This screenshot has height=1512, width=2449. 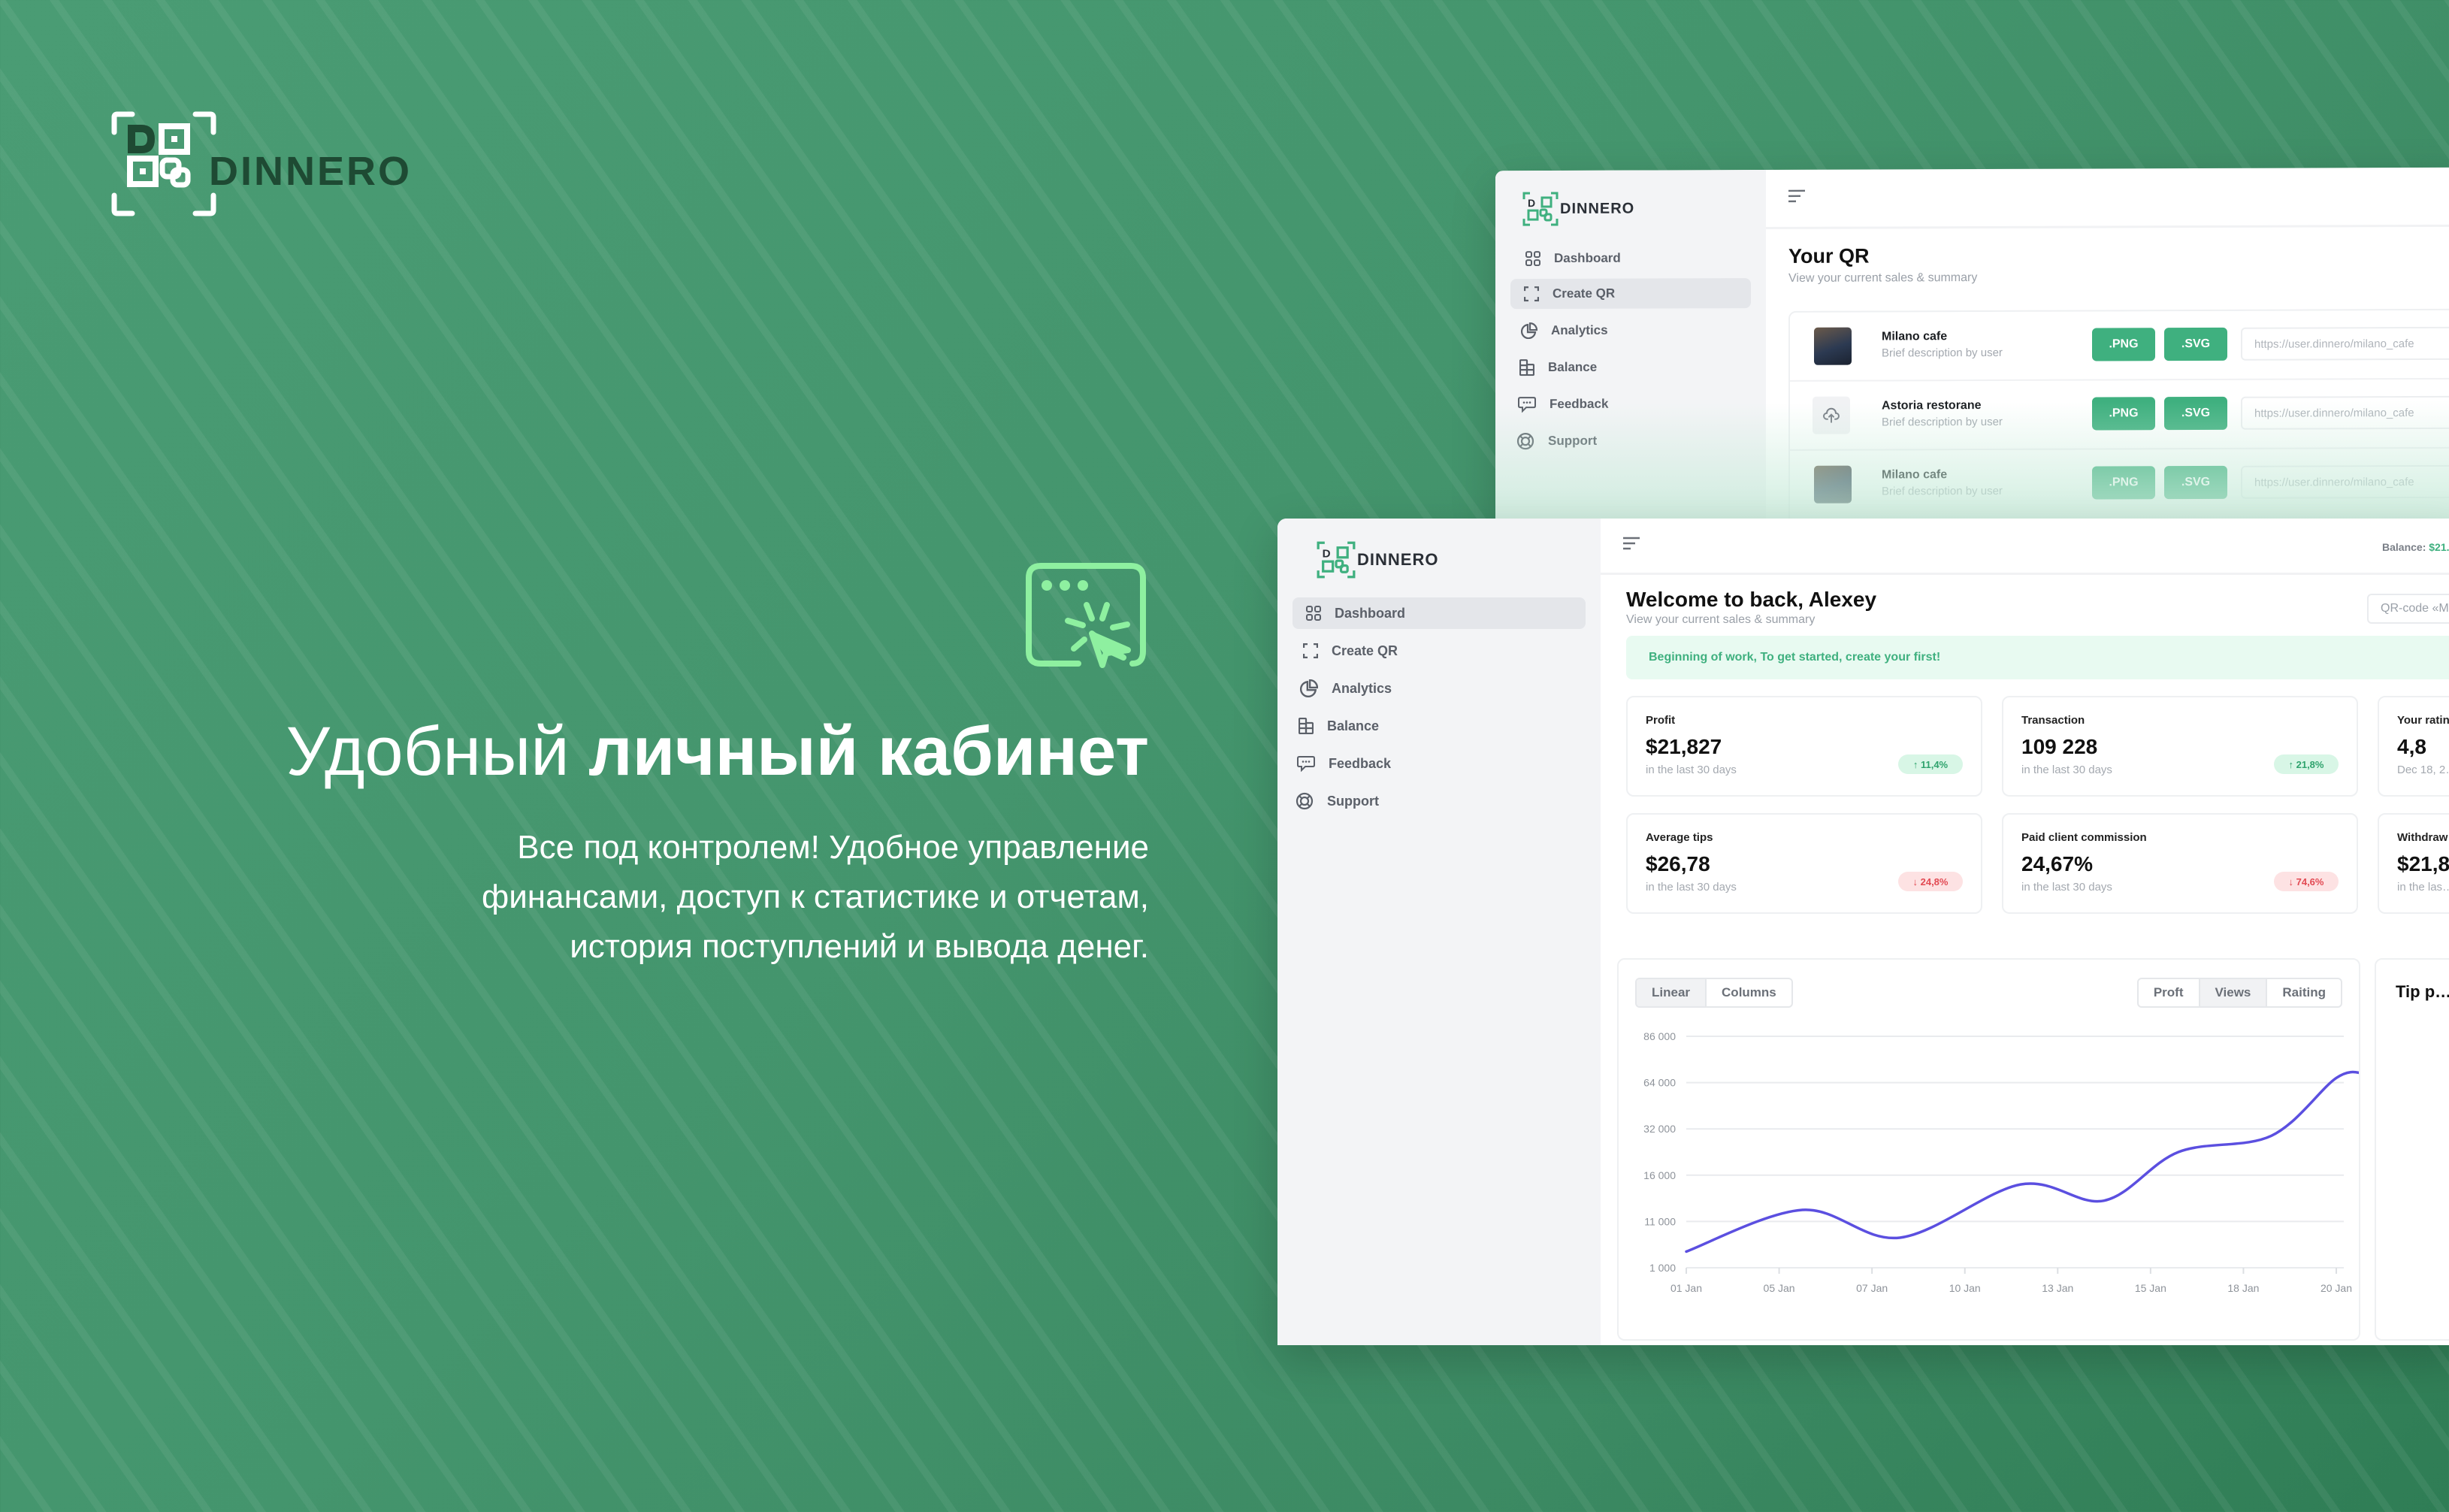 What do you see at coordinates (2337, 1288) in the screenshot?
I see `x-tick-label: 20 Jan` at bounding box center [2337, 1288].